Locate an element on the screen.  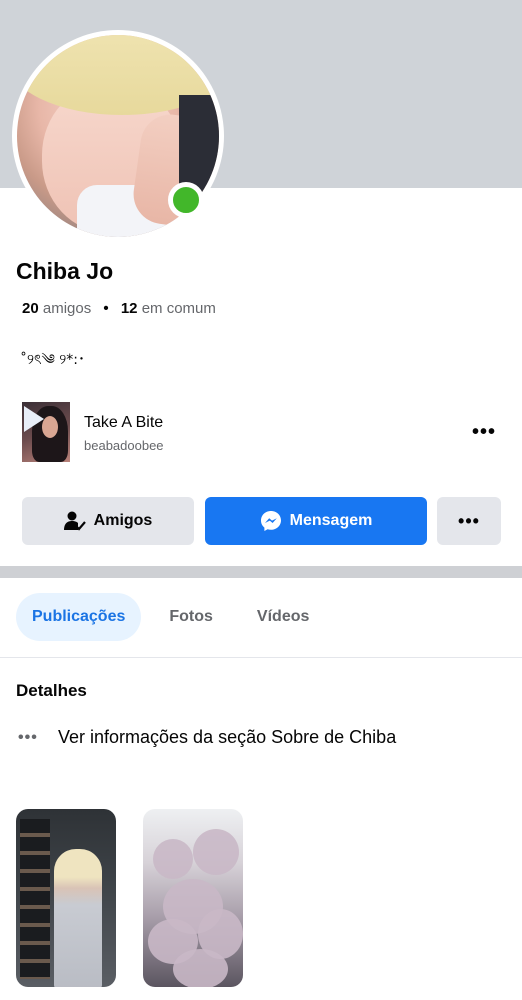
play-icon is located at coordinates (34, 419).